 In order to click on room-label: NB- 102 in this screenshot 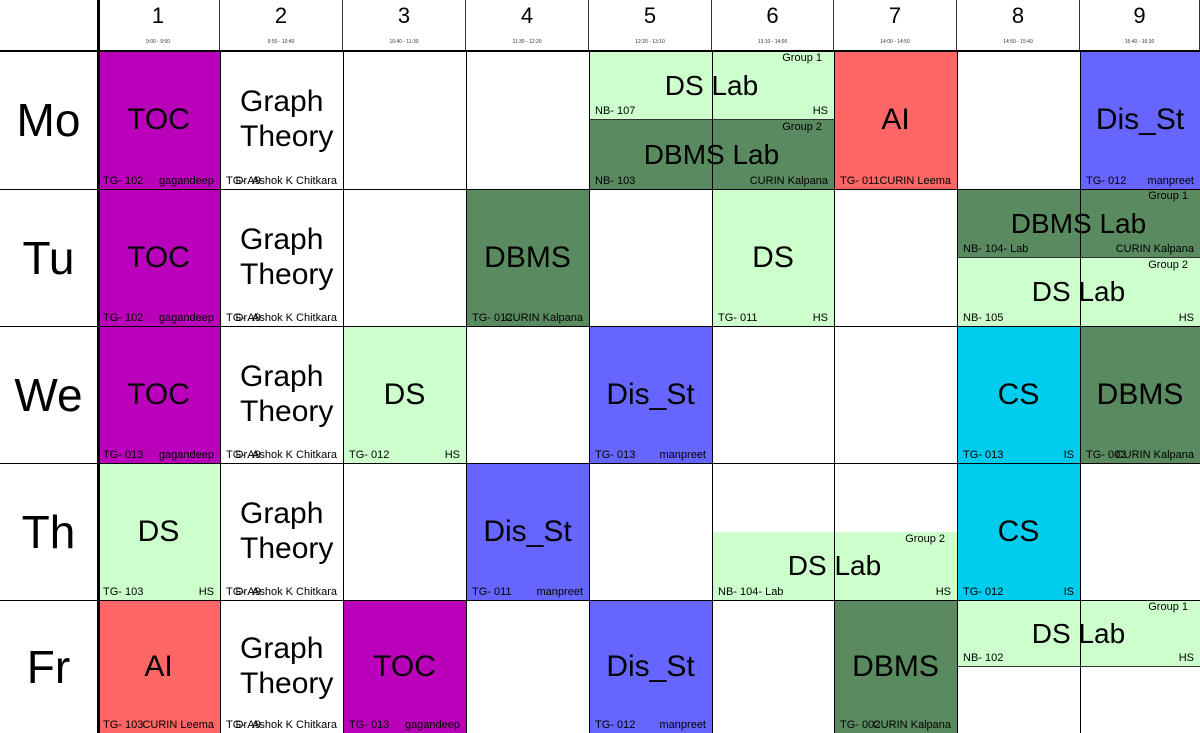, I will do `click(983, 658)`.